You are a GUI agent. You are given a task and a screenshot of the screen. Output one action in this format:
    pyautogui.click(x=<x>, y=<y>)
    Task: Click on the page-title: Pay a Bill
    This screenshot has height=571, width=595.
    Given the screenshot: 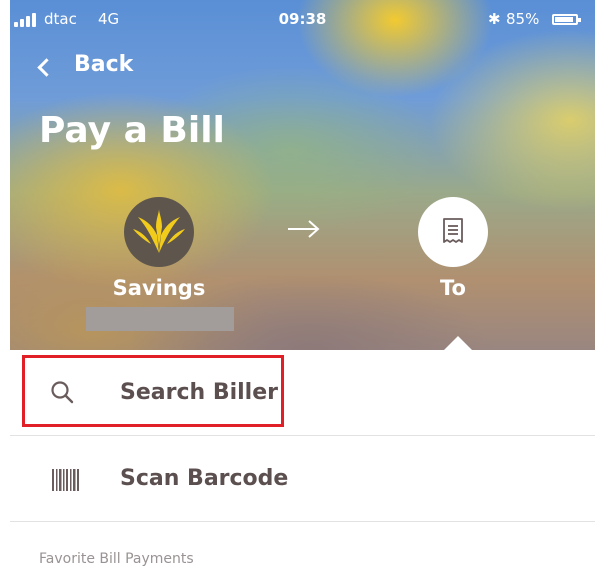 What is the action you would take?
    pyautogui.click(x=132, y=130)
    